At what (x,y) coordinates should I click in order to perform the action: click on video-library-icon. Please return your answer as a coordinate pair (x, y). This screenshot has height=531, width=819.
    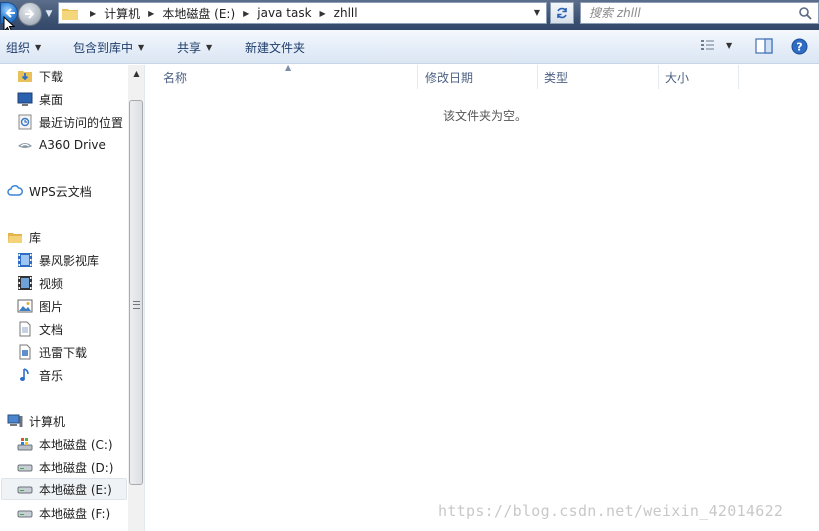
    Looking at the image, I should click on (25, 260).